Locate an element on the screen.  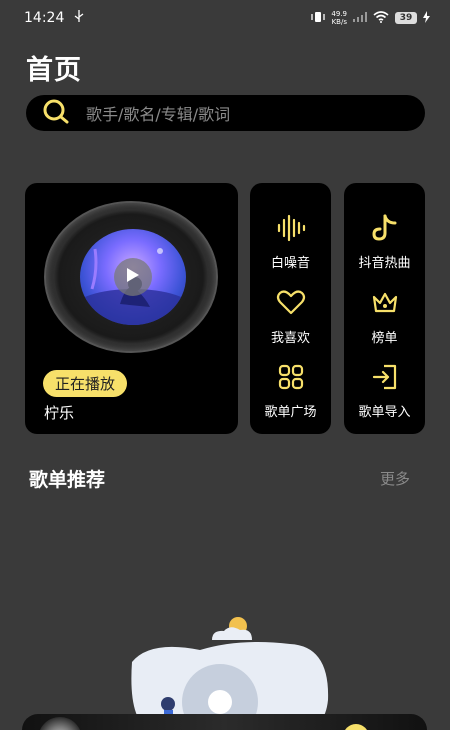
status-time: 14:24 is located at coordinates (44, 18).